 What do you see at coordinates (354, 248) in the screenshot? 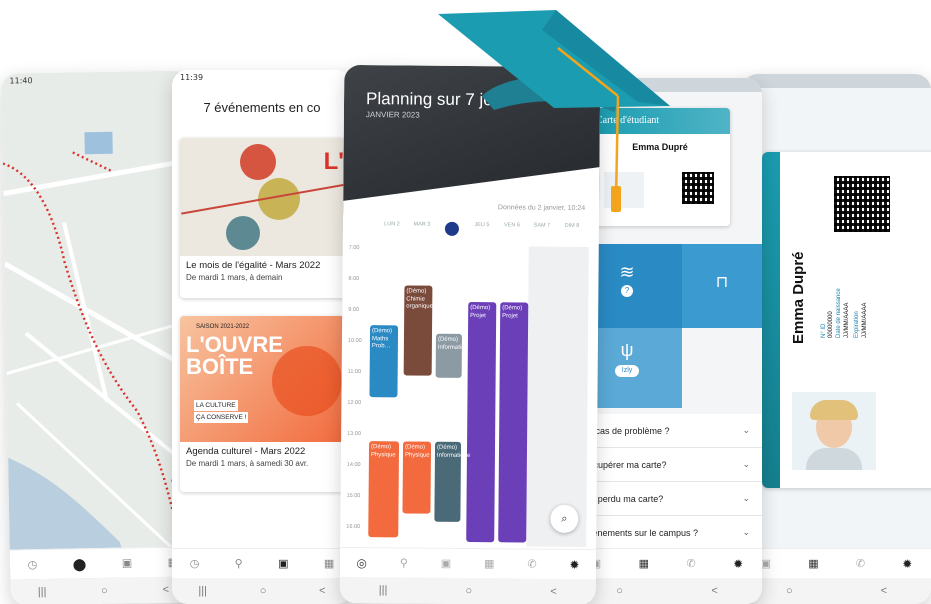
I see `hour-label: 7:00` at bounding box center [354, 248].